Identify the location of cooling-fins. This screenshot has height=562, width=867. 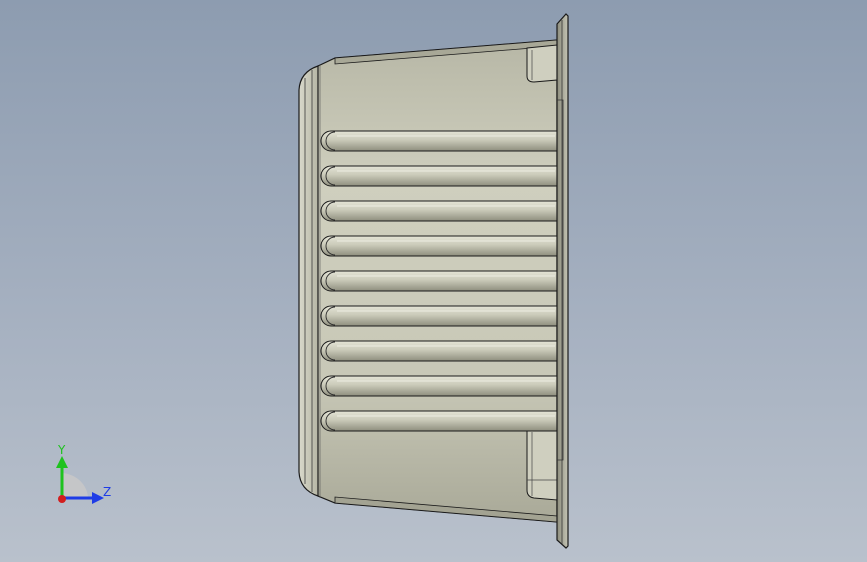
(440, 281).